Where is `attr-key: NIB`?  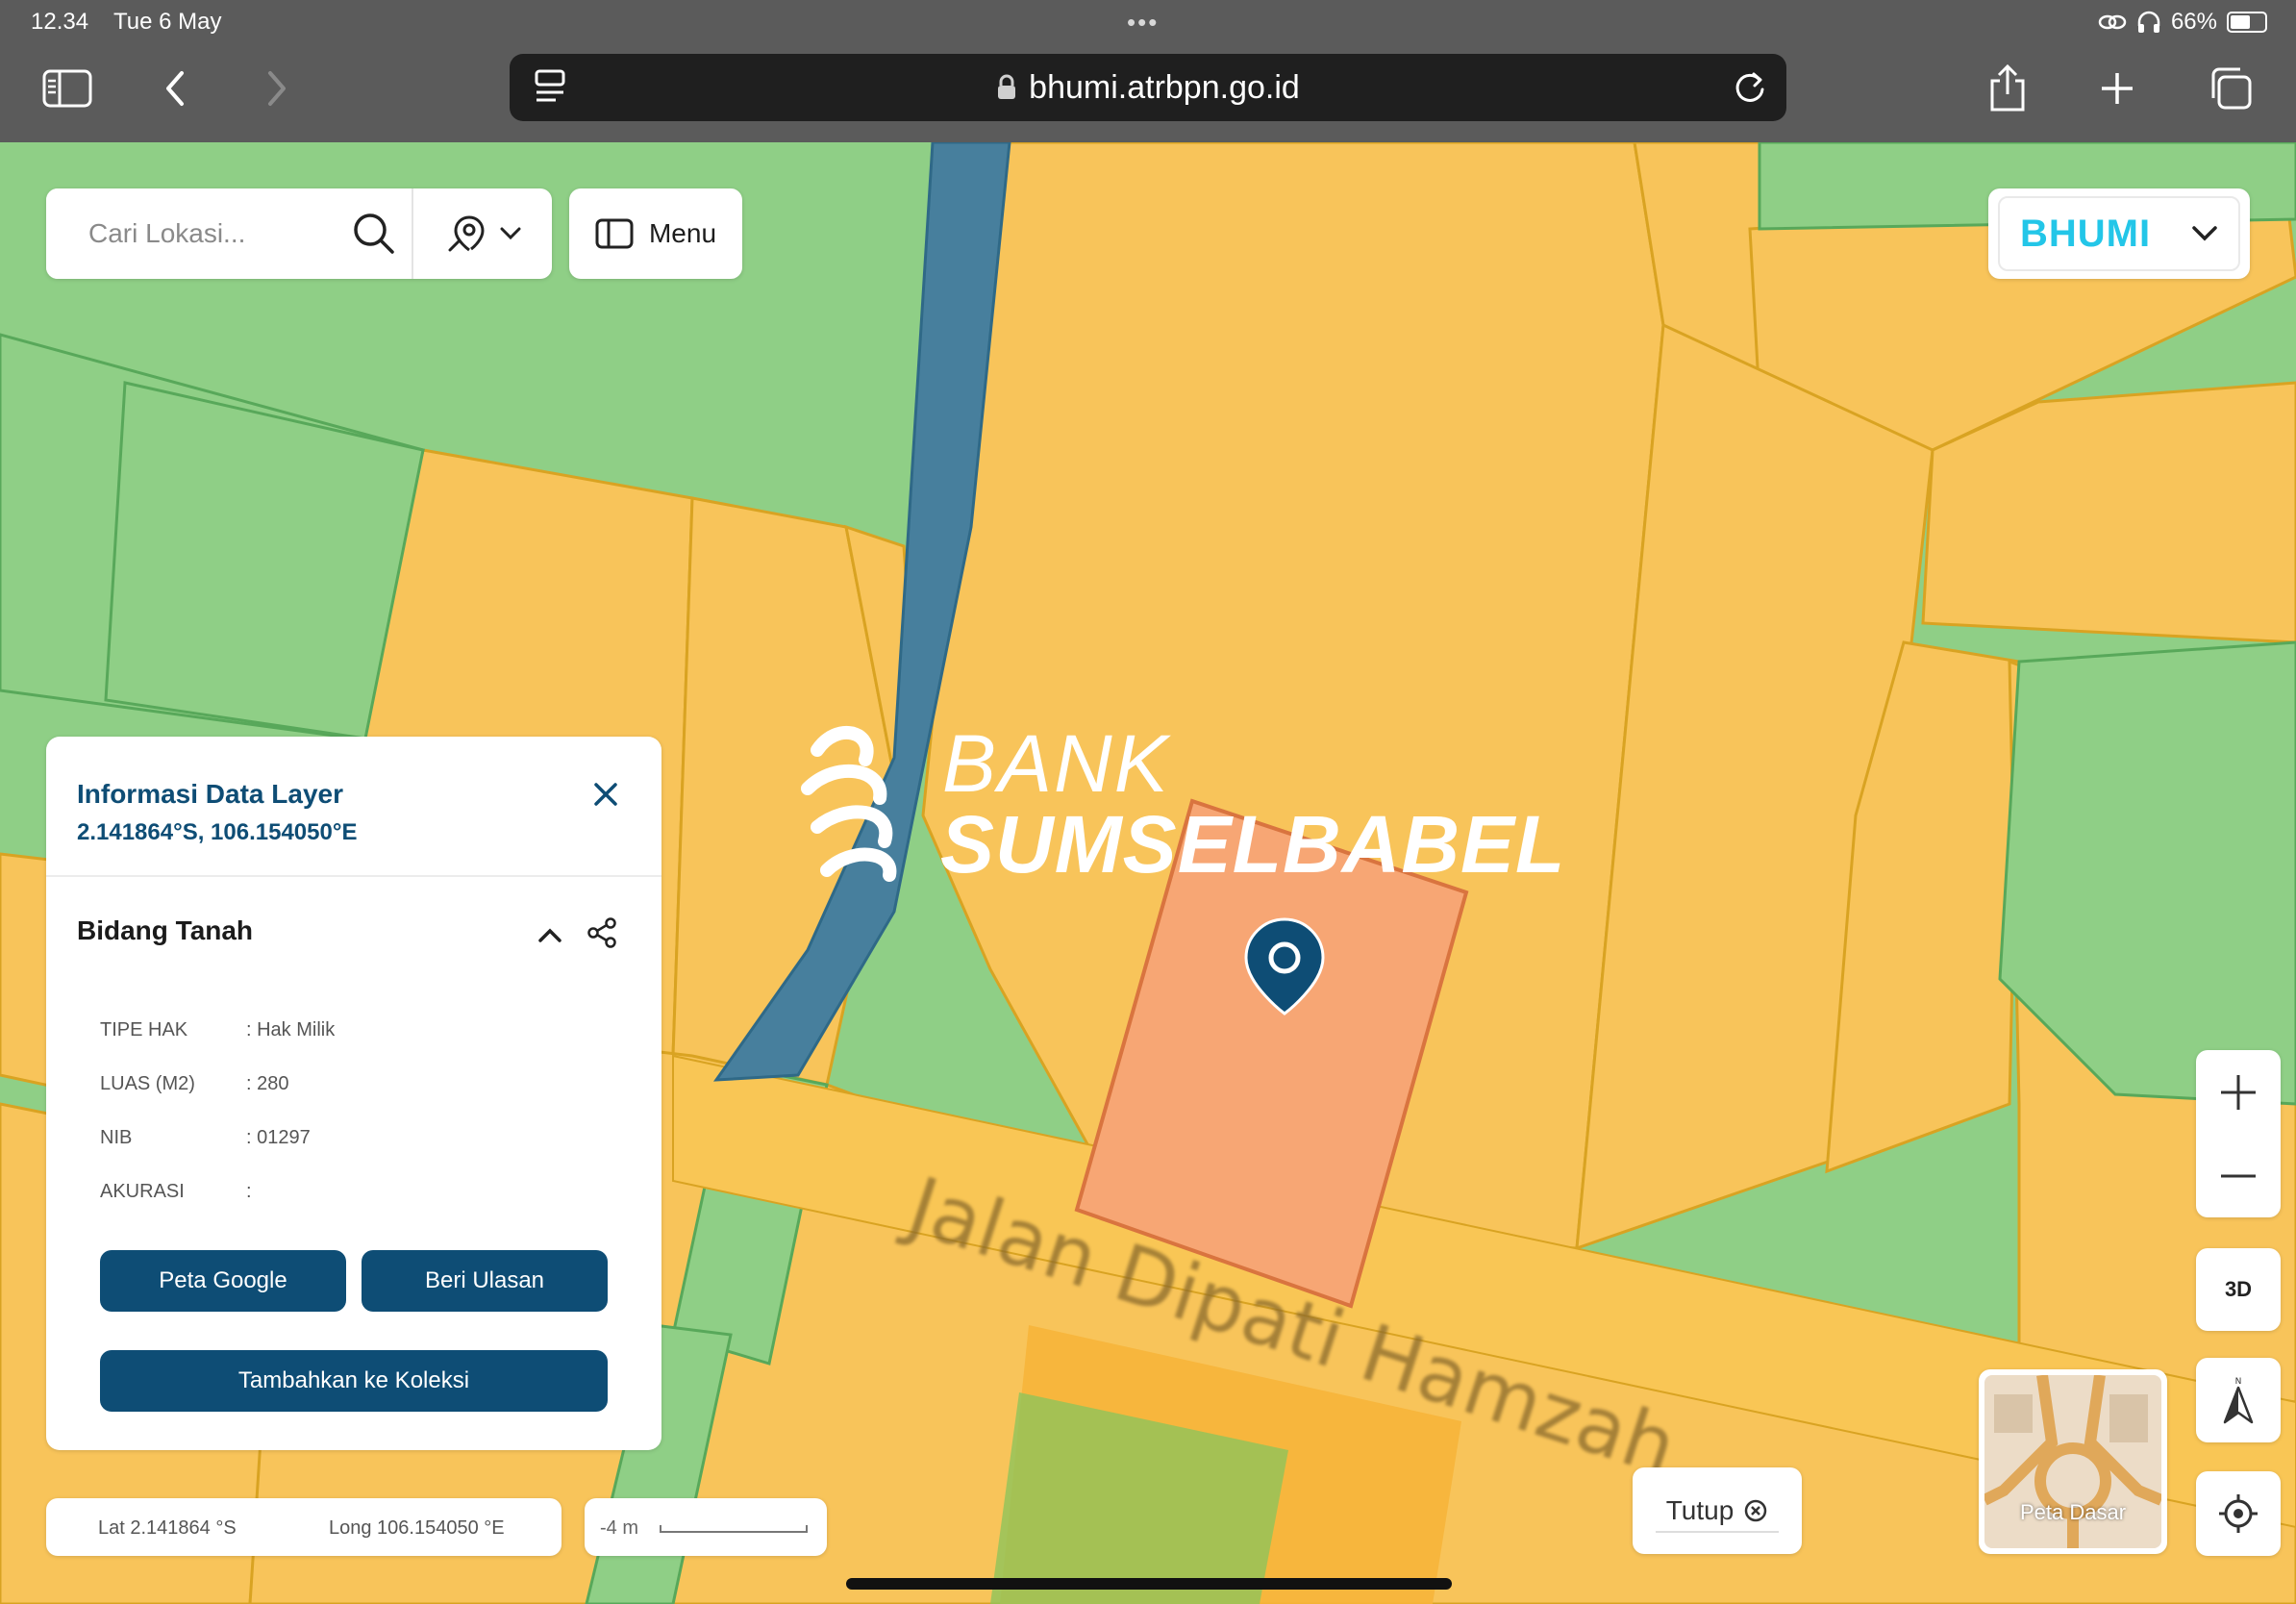
attr-key: NIB is located at coordinates (116, 1137).